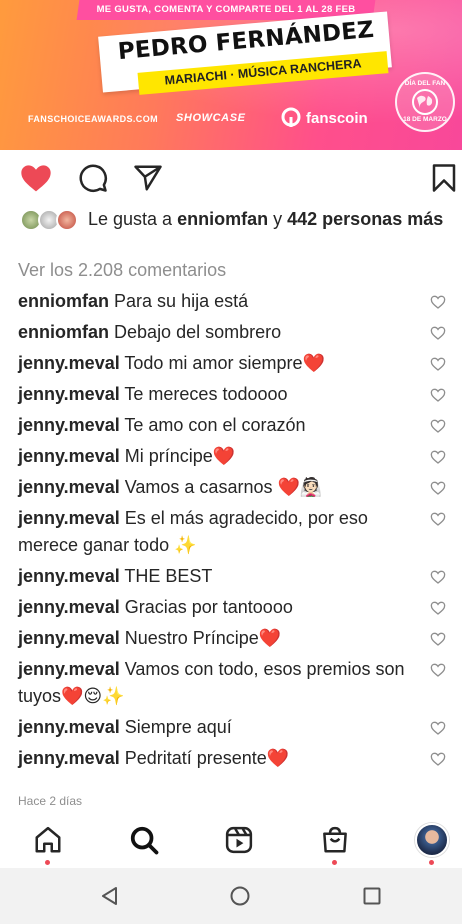 This screenshot has width=462, height=924. What do you see at coordinates (47, 862) in the screenshot?
I see `home-notification-dot` at bounding box center [47, 862].